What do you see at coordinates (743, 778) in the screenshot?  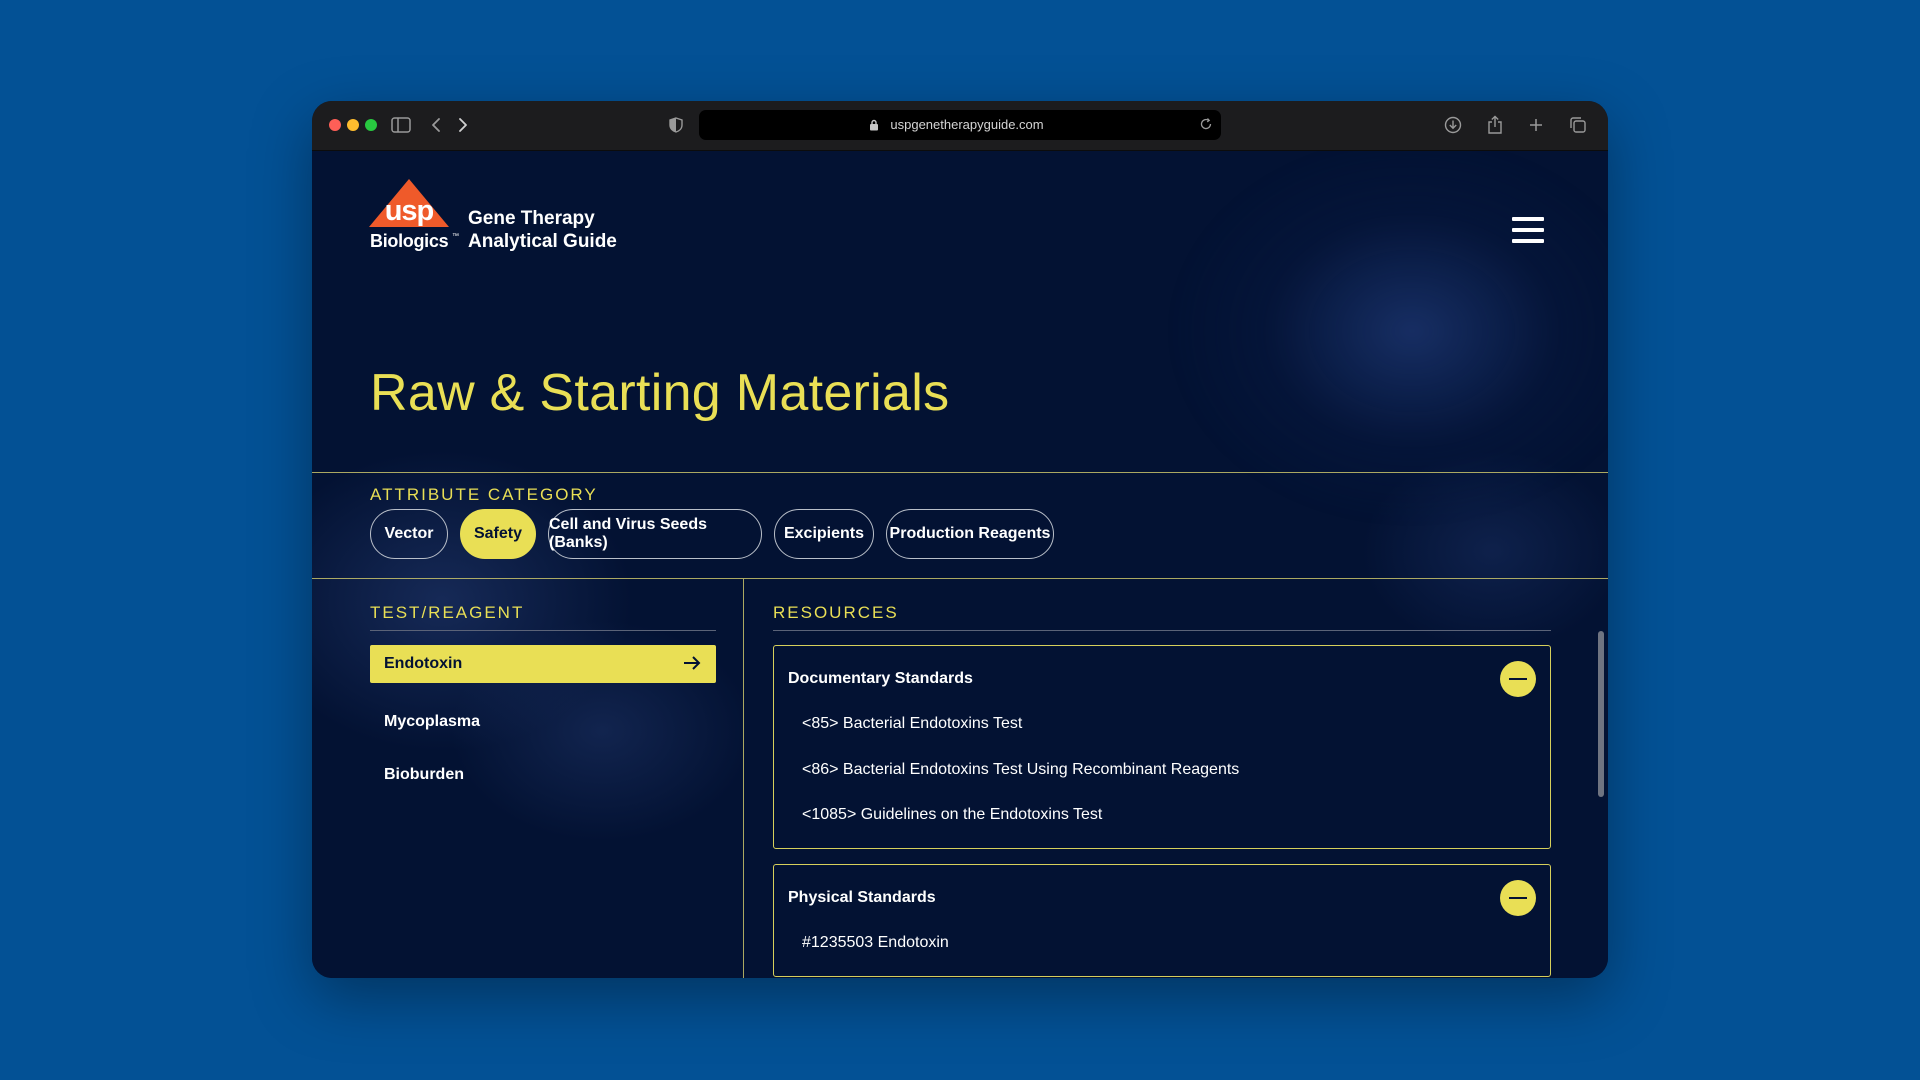 I see `column-divider` at bounding box center [743, 778].